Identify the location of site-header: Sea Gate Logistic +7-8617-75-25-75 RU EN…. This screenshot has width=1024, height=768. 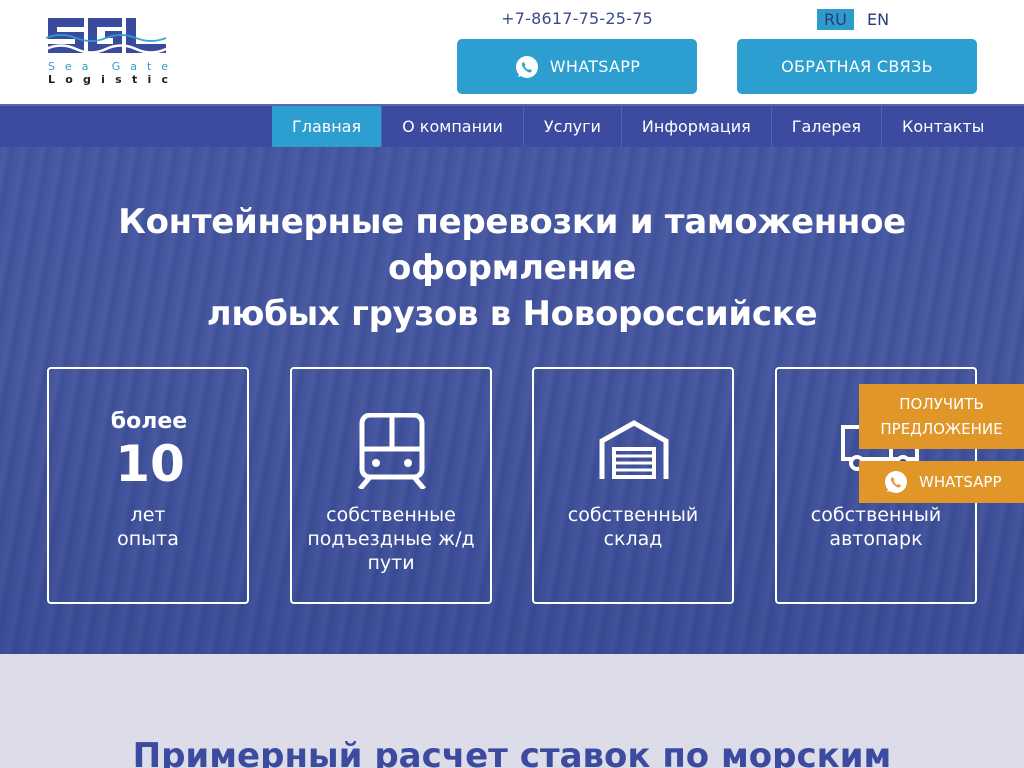
(512, 52).